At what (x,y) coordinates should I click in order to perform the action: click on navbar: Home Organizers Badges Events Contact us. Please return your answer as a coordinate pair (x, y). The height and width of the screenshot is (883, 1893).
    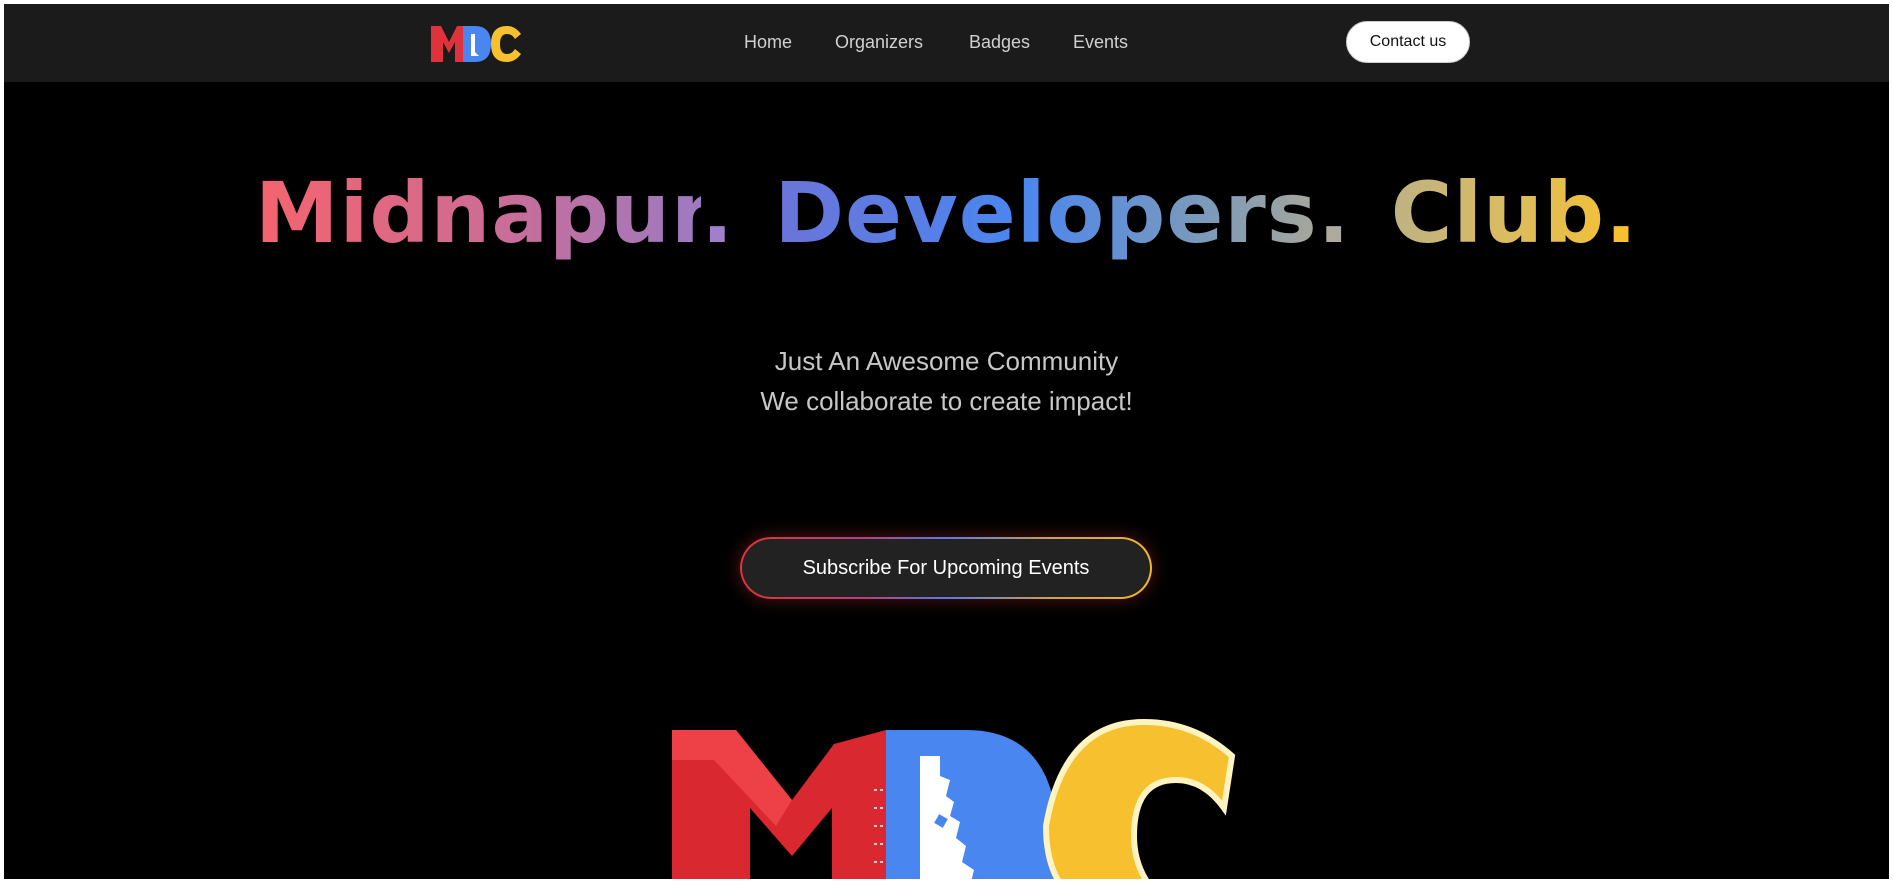
    Looking at the image, I should click on (946, 43).